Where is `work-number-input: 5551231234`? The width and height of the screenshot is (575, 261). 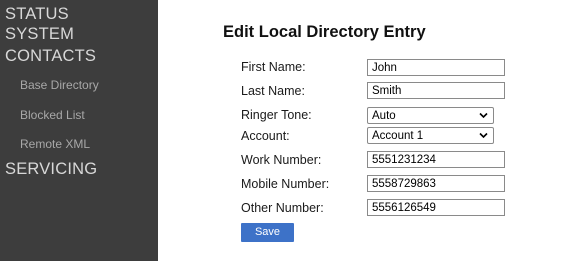
work-number-input: 5551231234 is located at coordinates (436, 159).